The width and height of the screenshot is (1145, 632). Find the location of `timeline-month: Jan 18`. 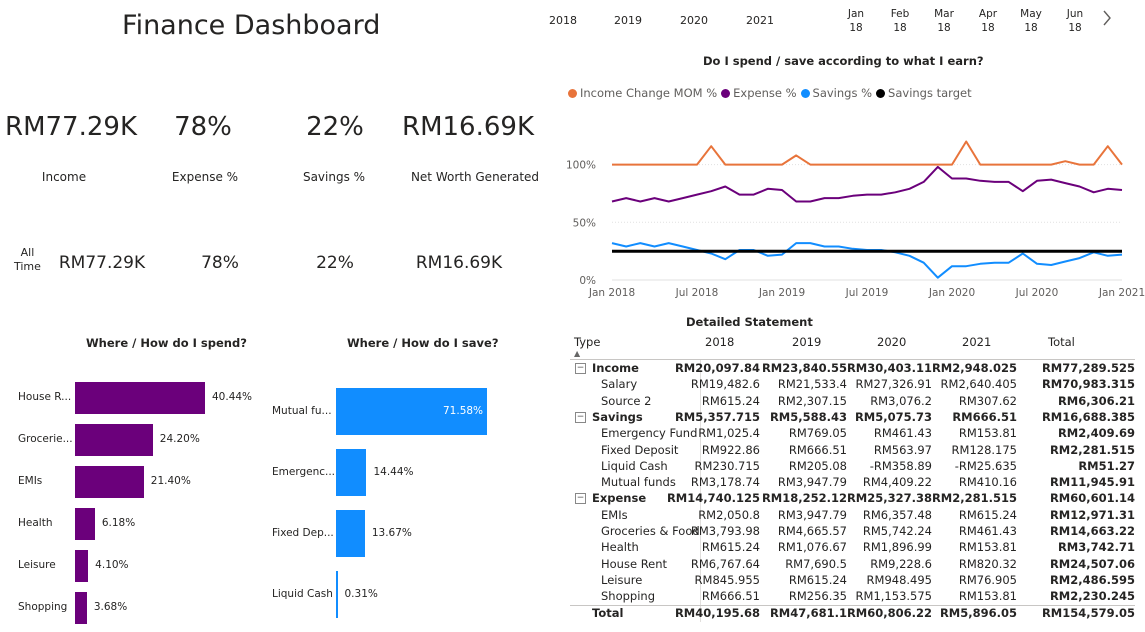

timeline-month: Jan 18 is located at coordinates (856, 21).